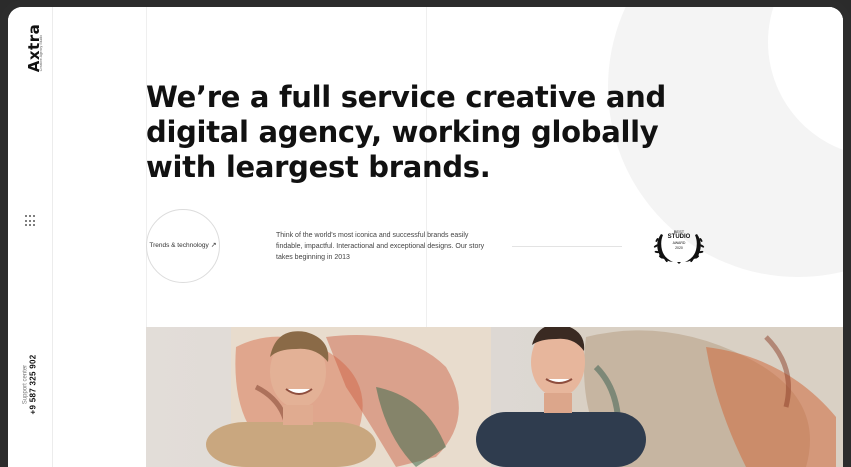 The height and width of the screenshot is (467, 851). Describe the element at coordinates (33, 385) in the screenshot. I see `support-phone: +9 587 325 902` at that location.